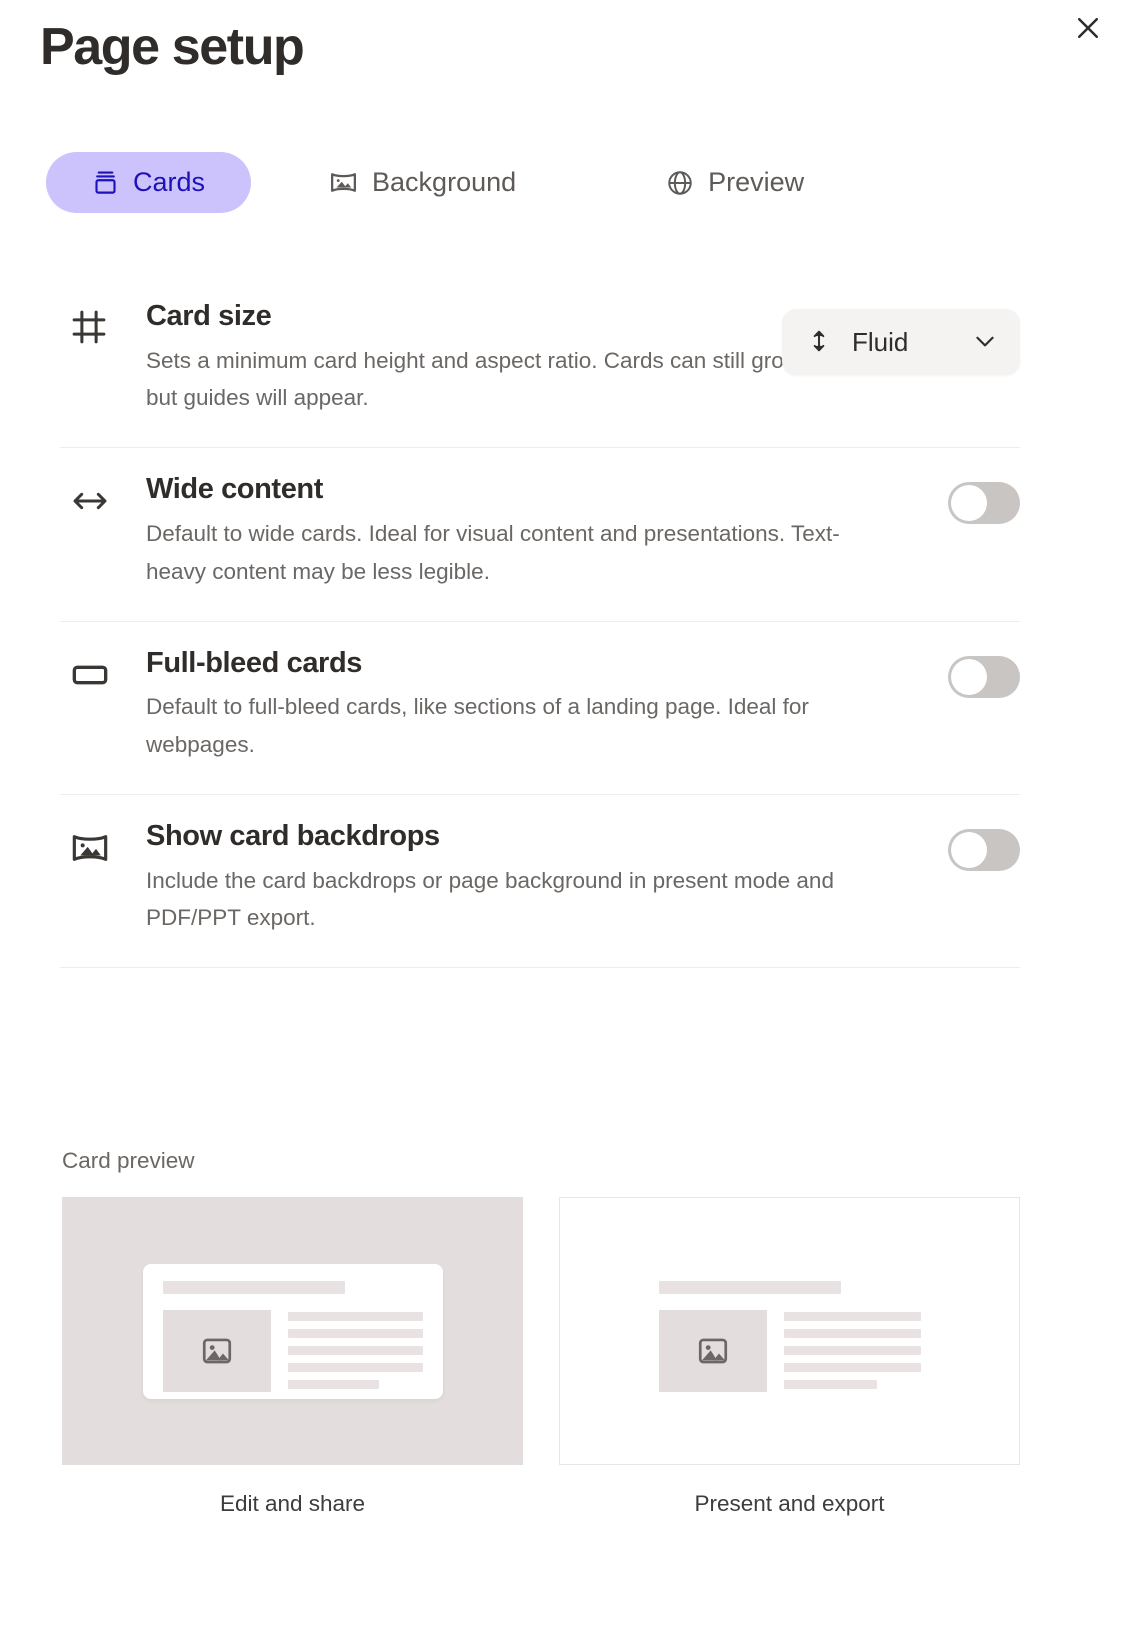 This screenshot has height=1650, width=1132. I want to click on vertical-resize-icon, so click(819, 342).